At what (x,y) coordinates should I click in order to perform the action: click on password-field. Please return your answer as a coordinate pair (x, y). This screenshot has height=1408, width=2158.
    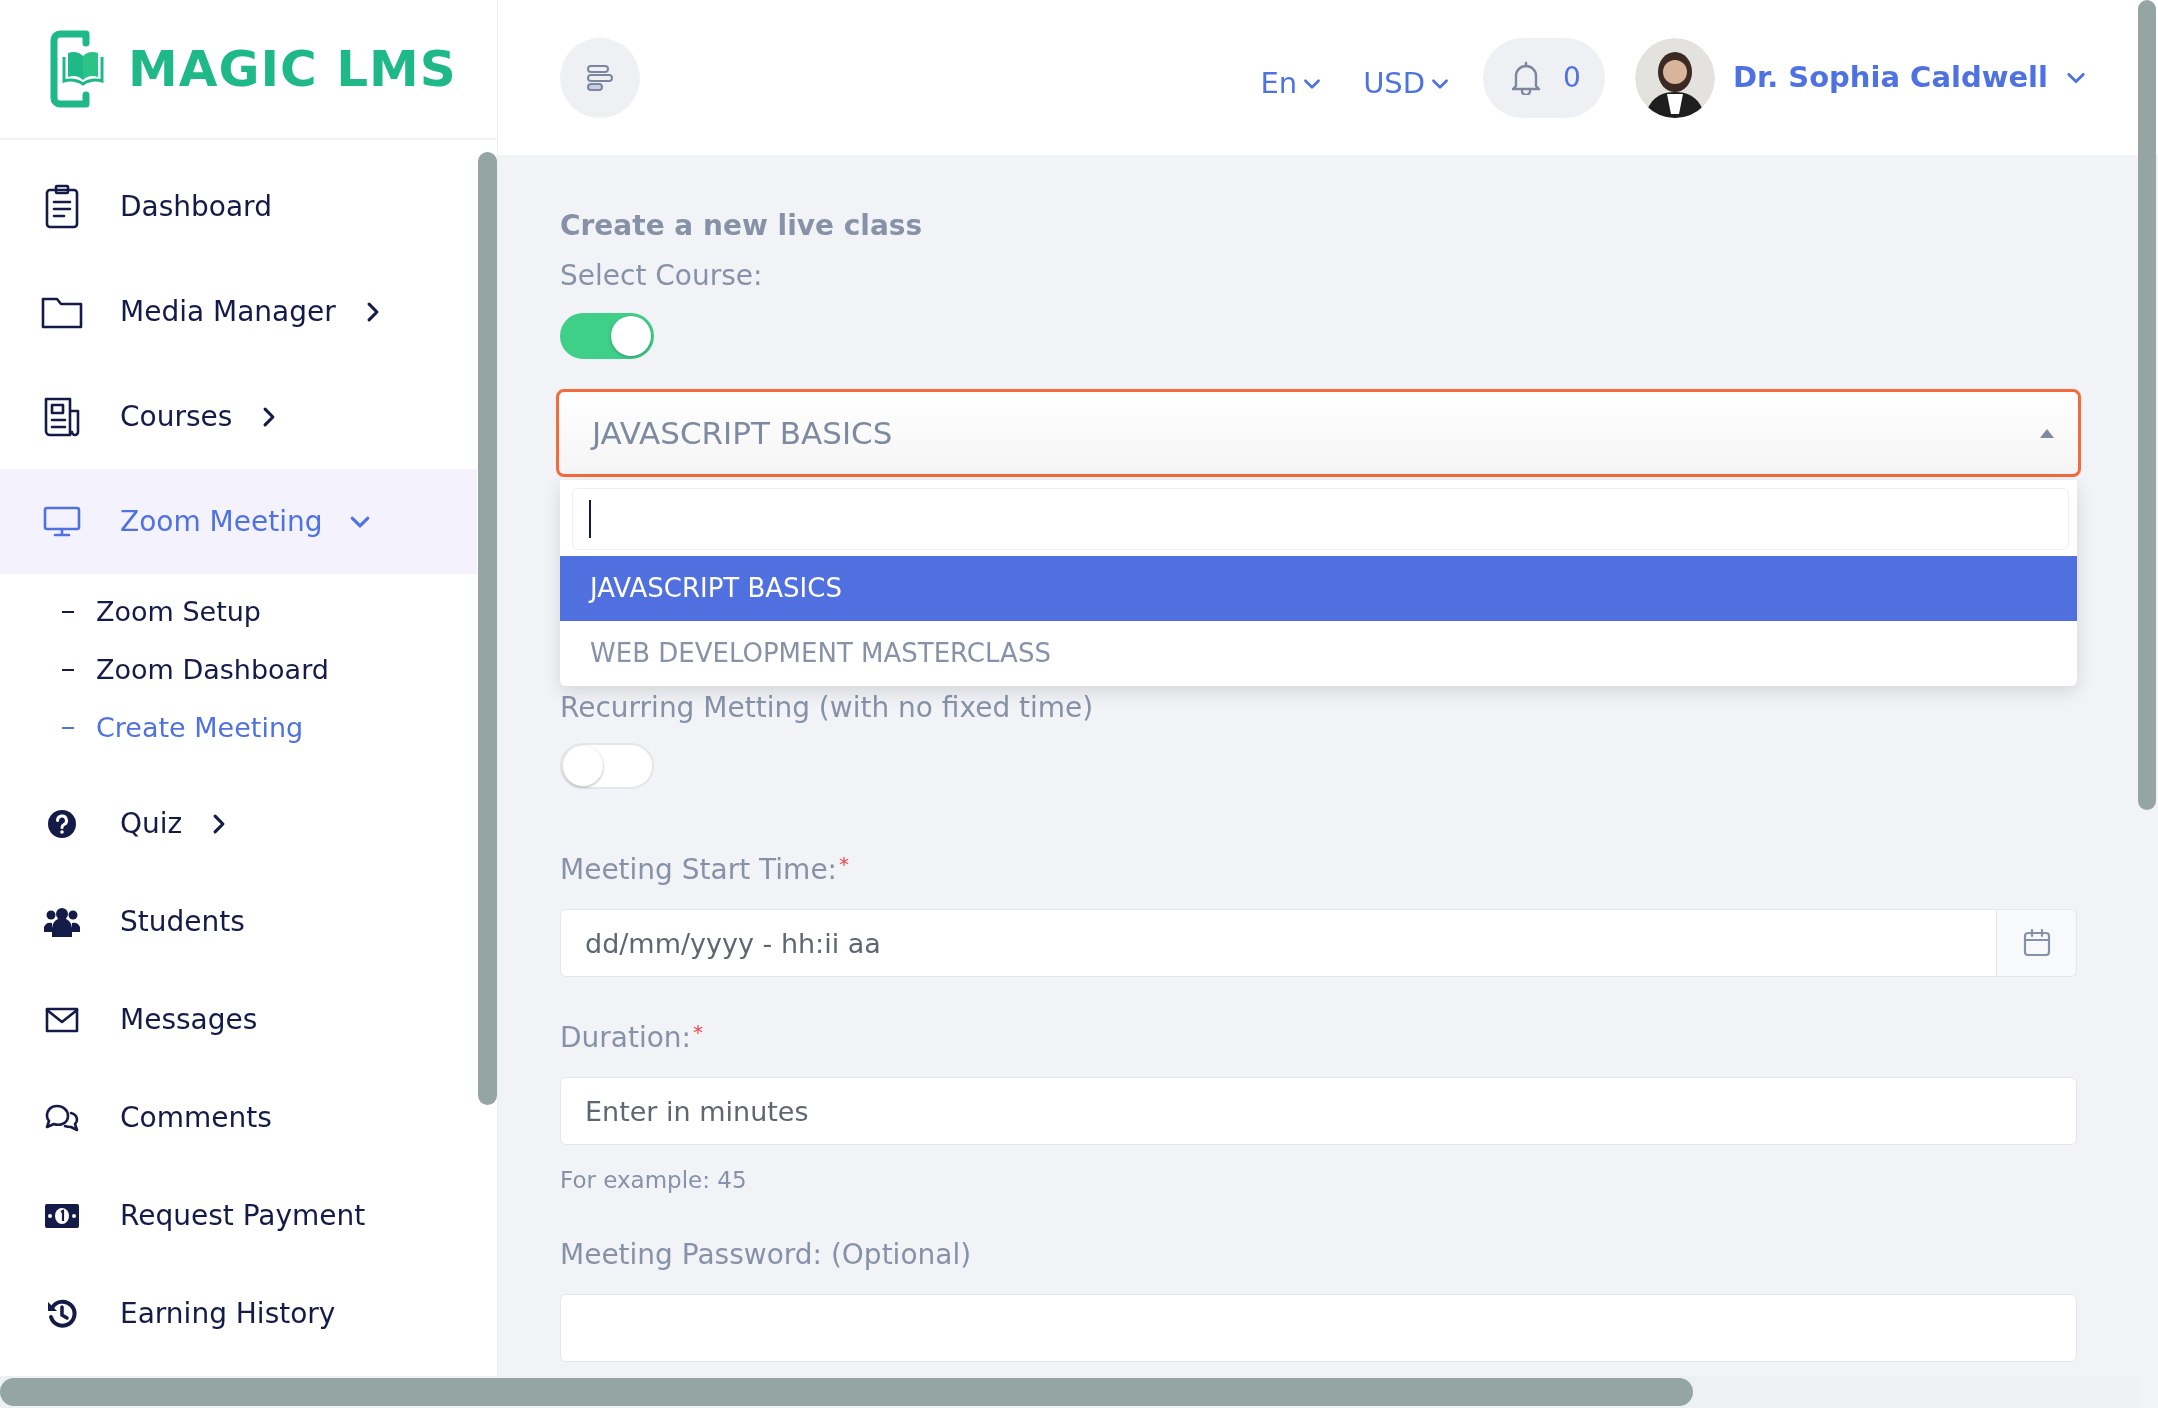
    Looking at the image, I should click on (1318, 1327).